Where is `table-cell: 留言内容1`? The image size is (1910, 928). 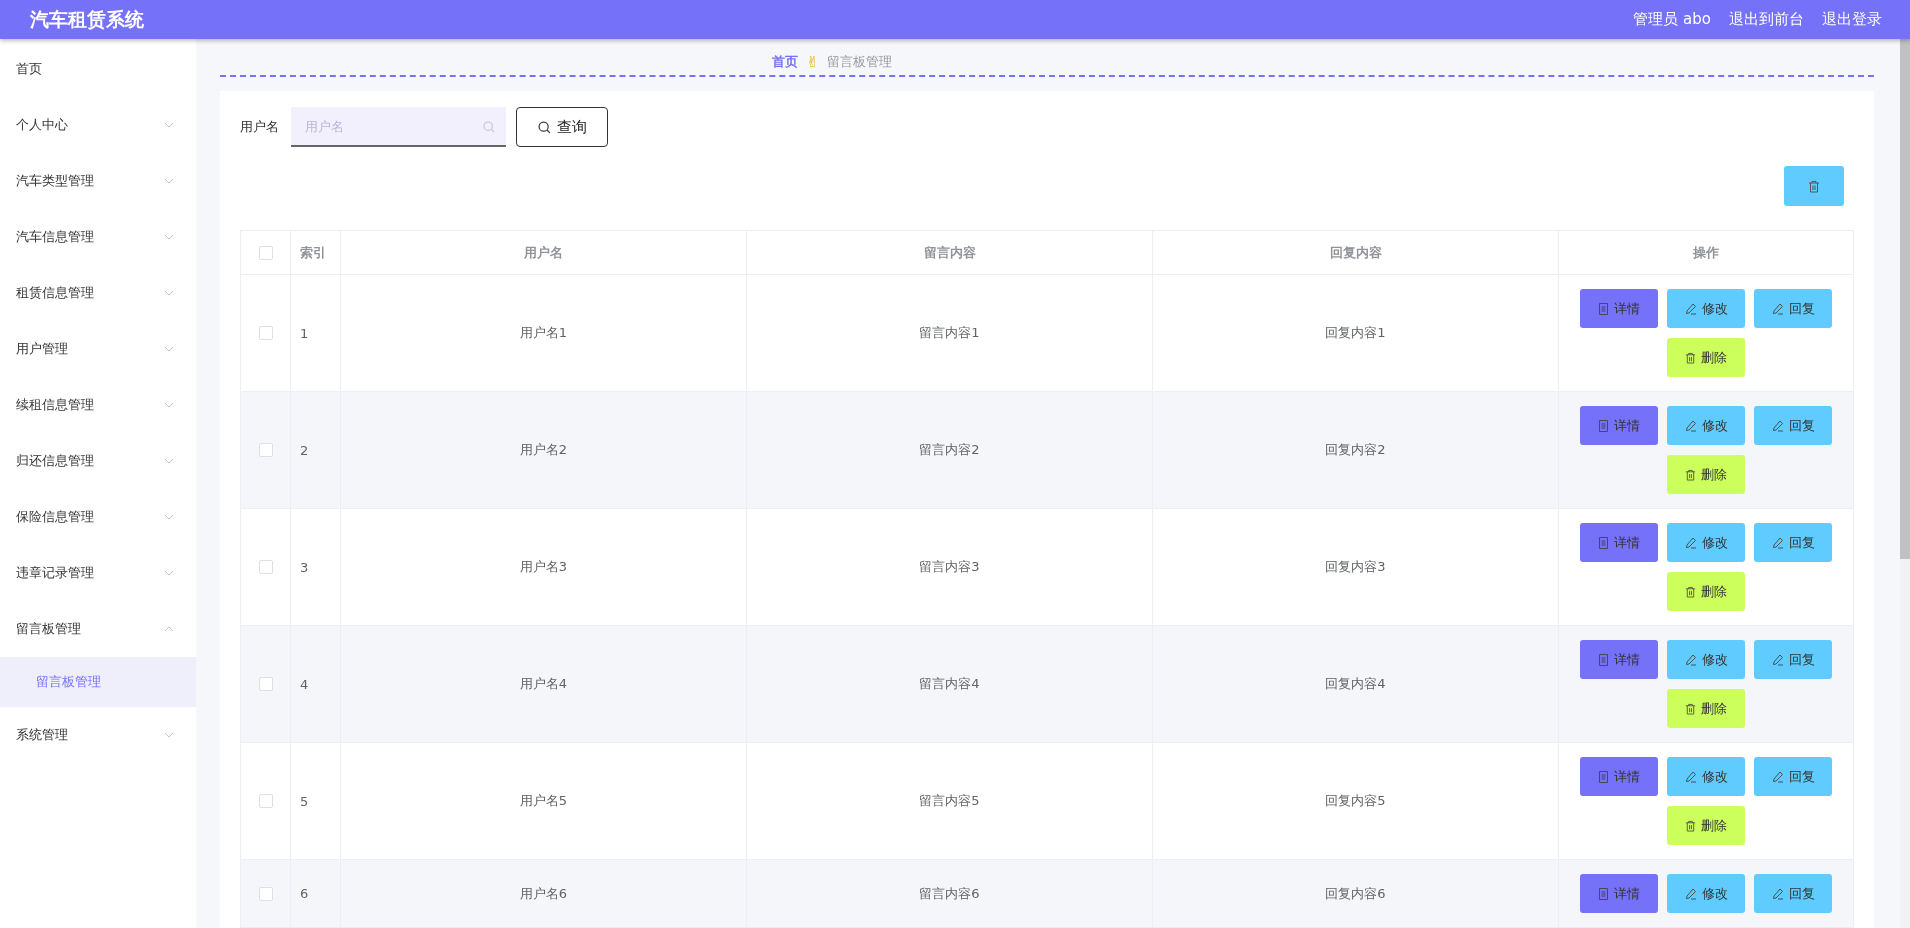 table-cell: 留言内容1 is located at coordinates (949, 333).